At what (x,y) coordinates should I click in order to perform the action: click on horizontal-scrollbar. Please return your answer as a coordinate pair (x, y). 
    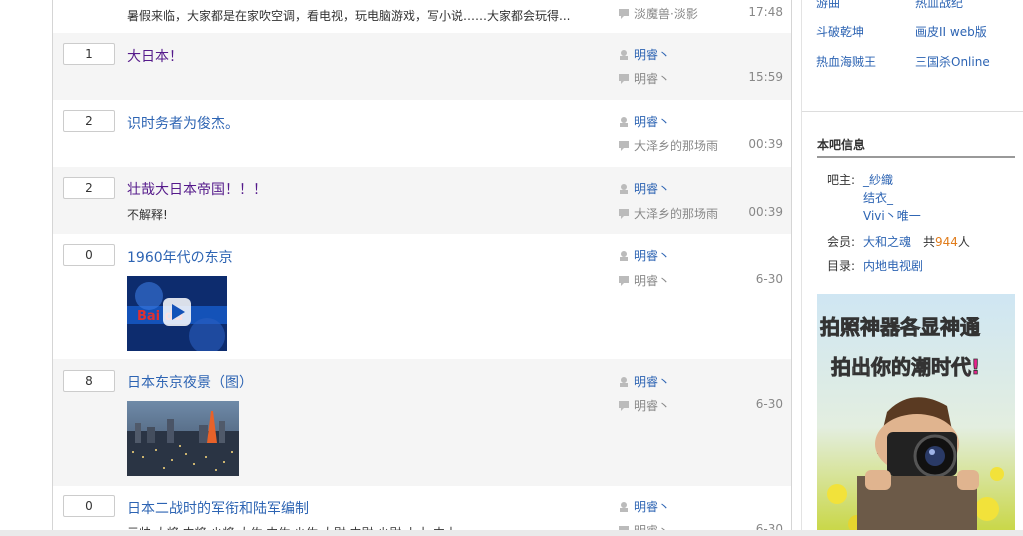
    Looking at the image, I should click on (511, 533).